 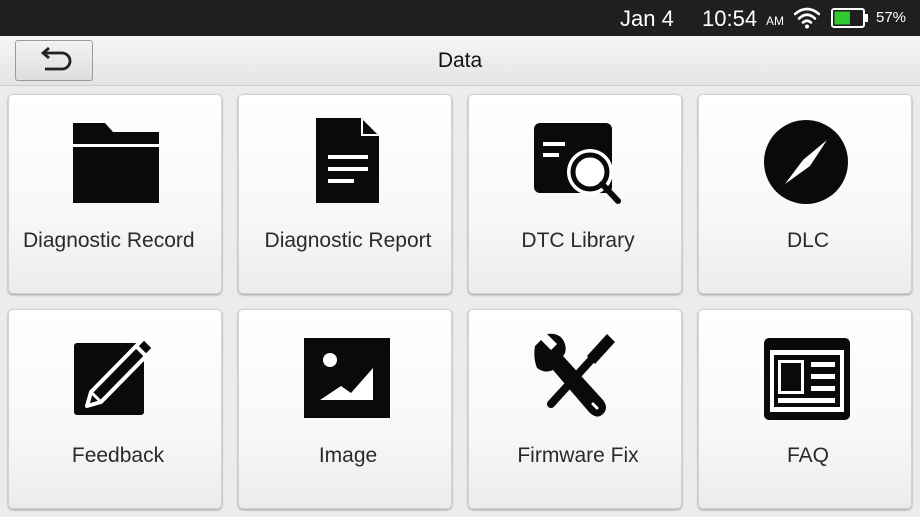 I want to click on tile-label: Diagnostic Record, so click(x=109, y=240).